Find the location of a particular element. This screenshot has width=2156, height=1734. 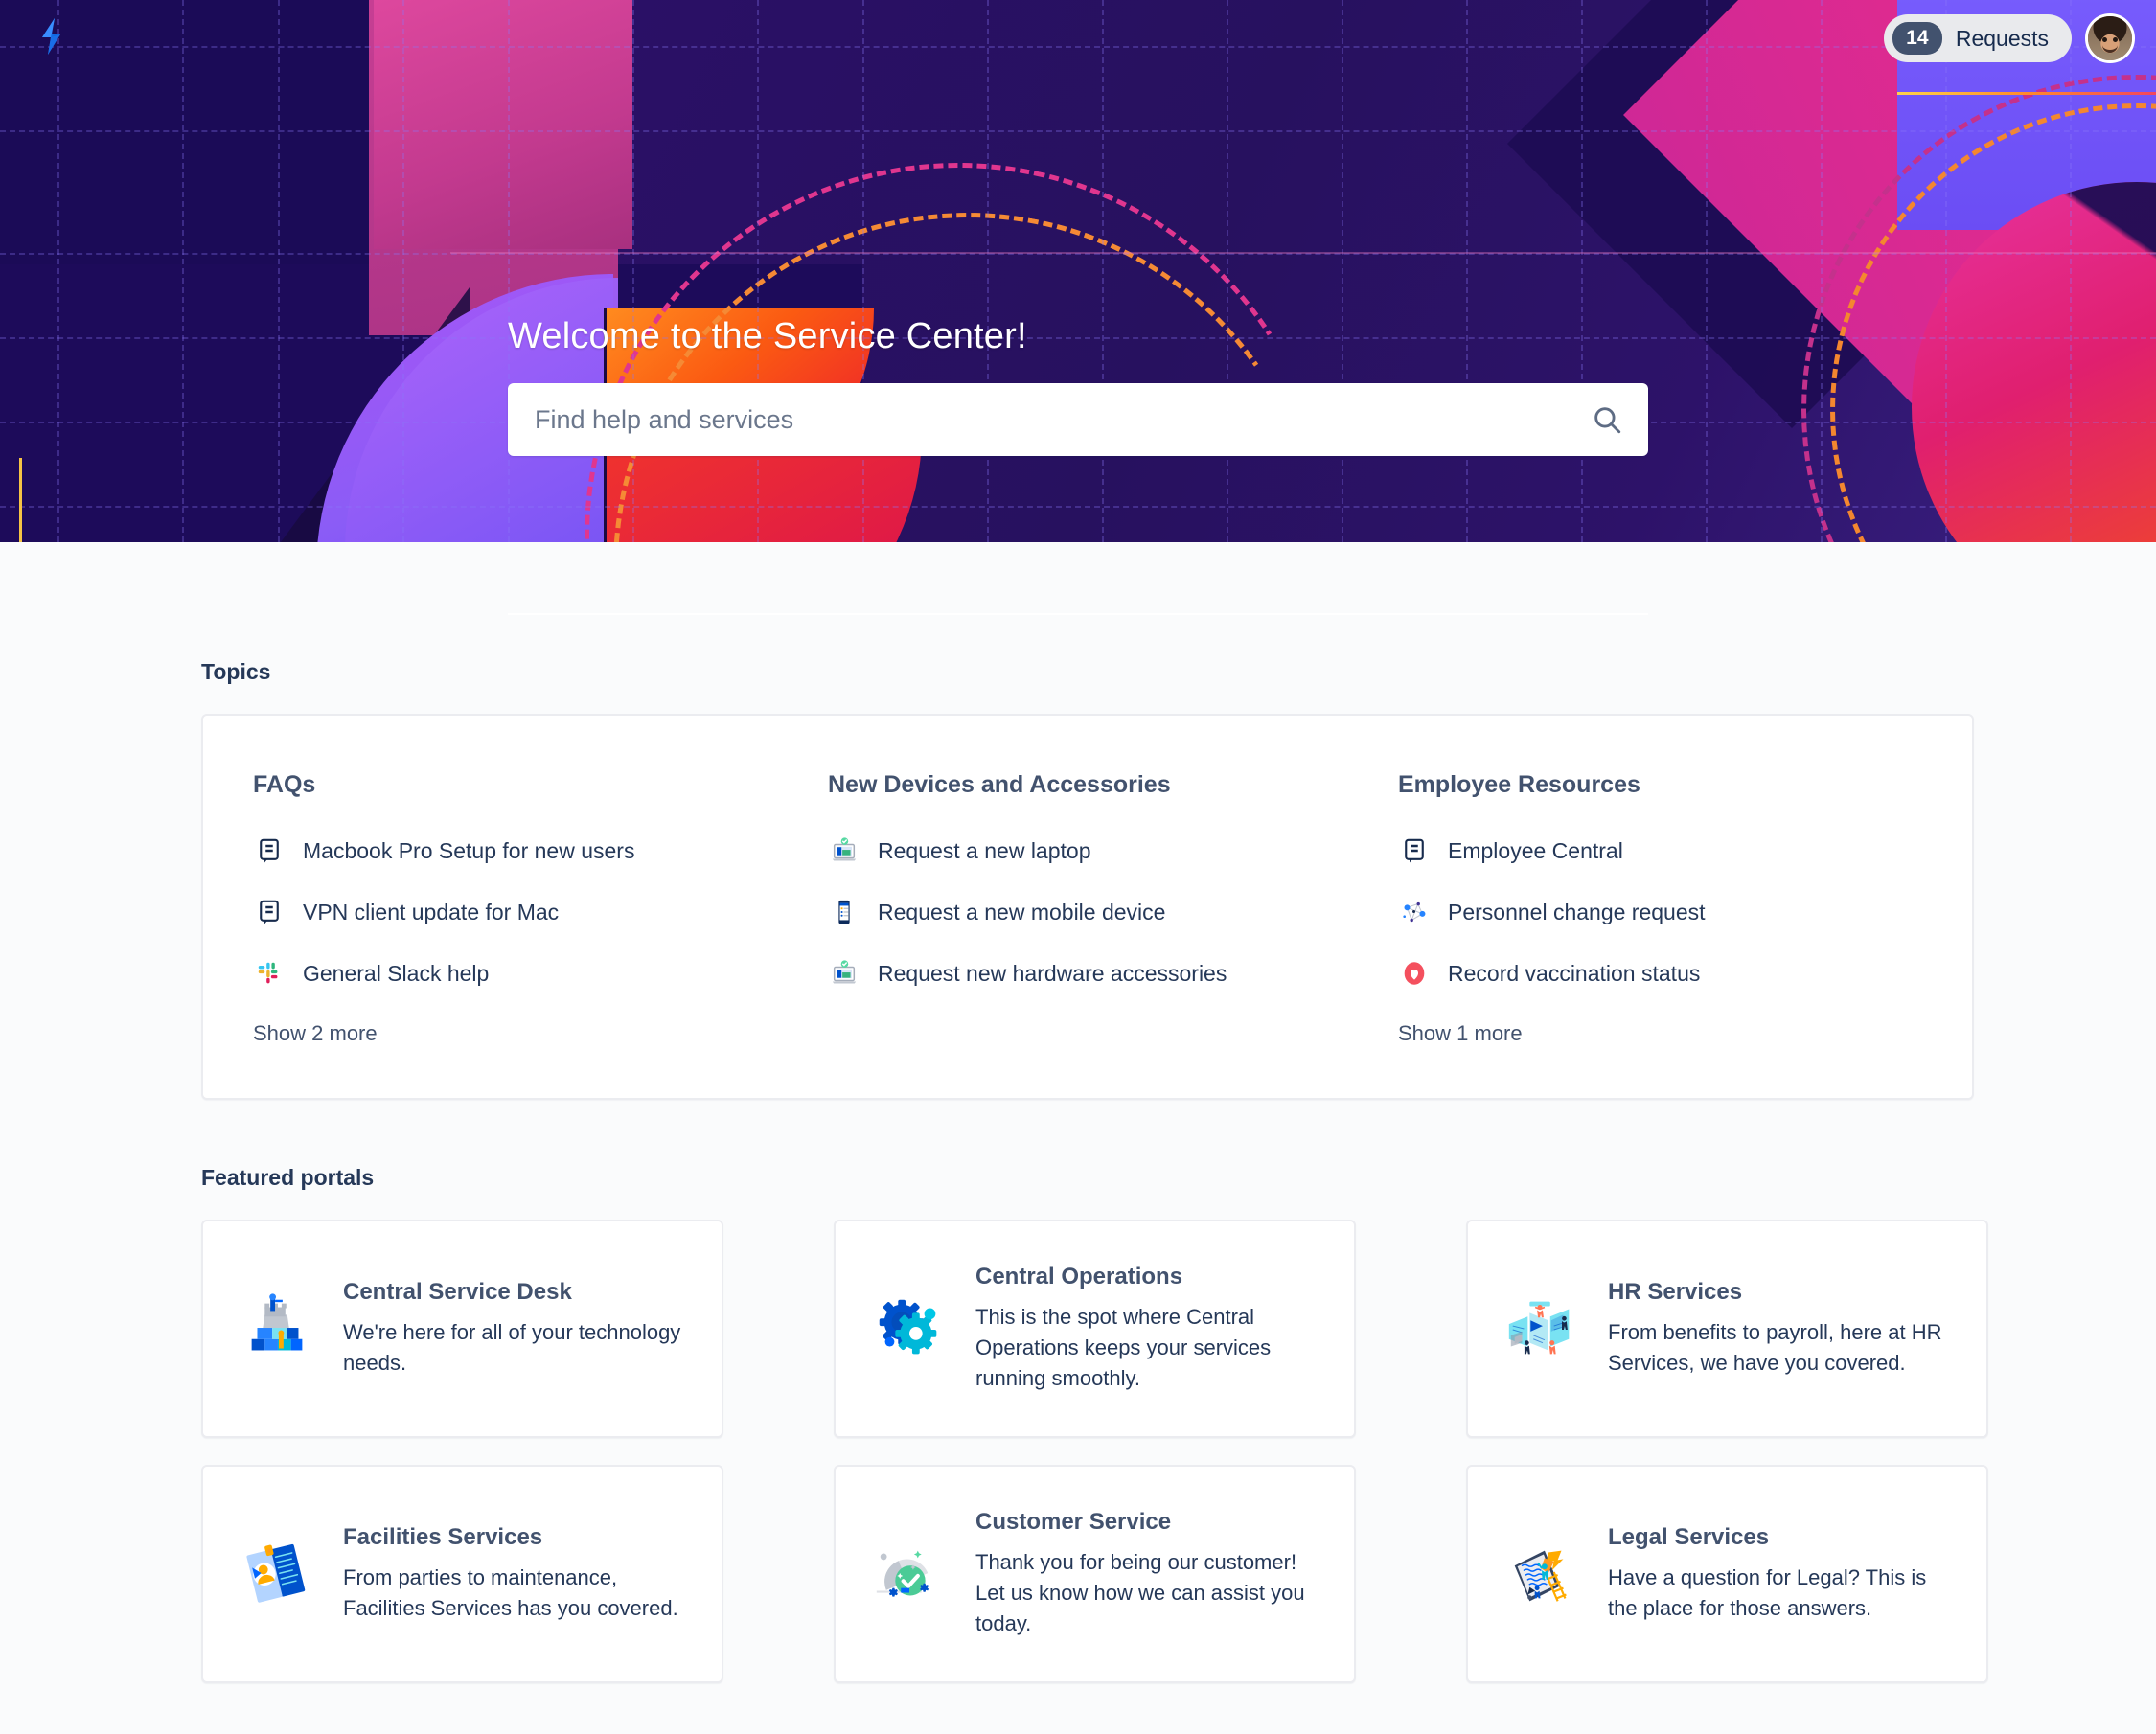

topic-link-label: Macbook Pro Setup for new users is located at coordinates (469, 850).